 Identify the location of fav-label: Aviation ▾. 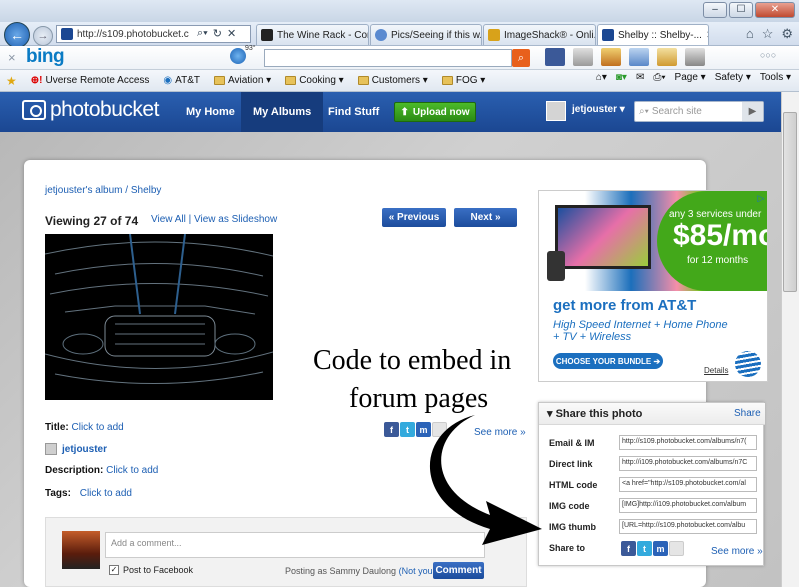
(249, 80).